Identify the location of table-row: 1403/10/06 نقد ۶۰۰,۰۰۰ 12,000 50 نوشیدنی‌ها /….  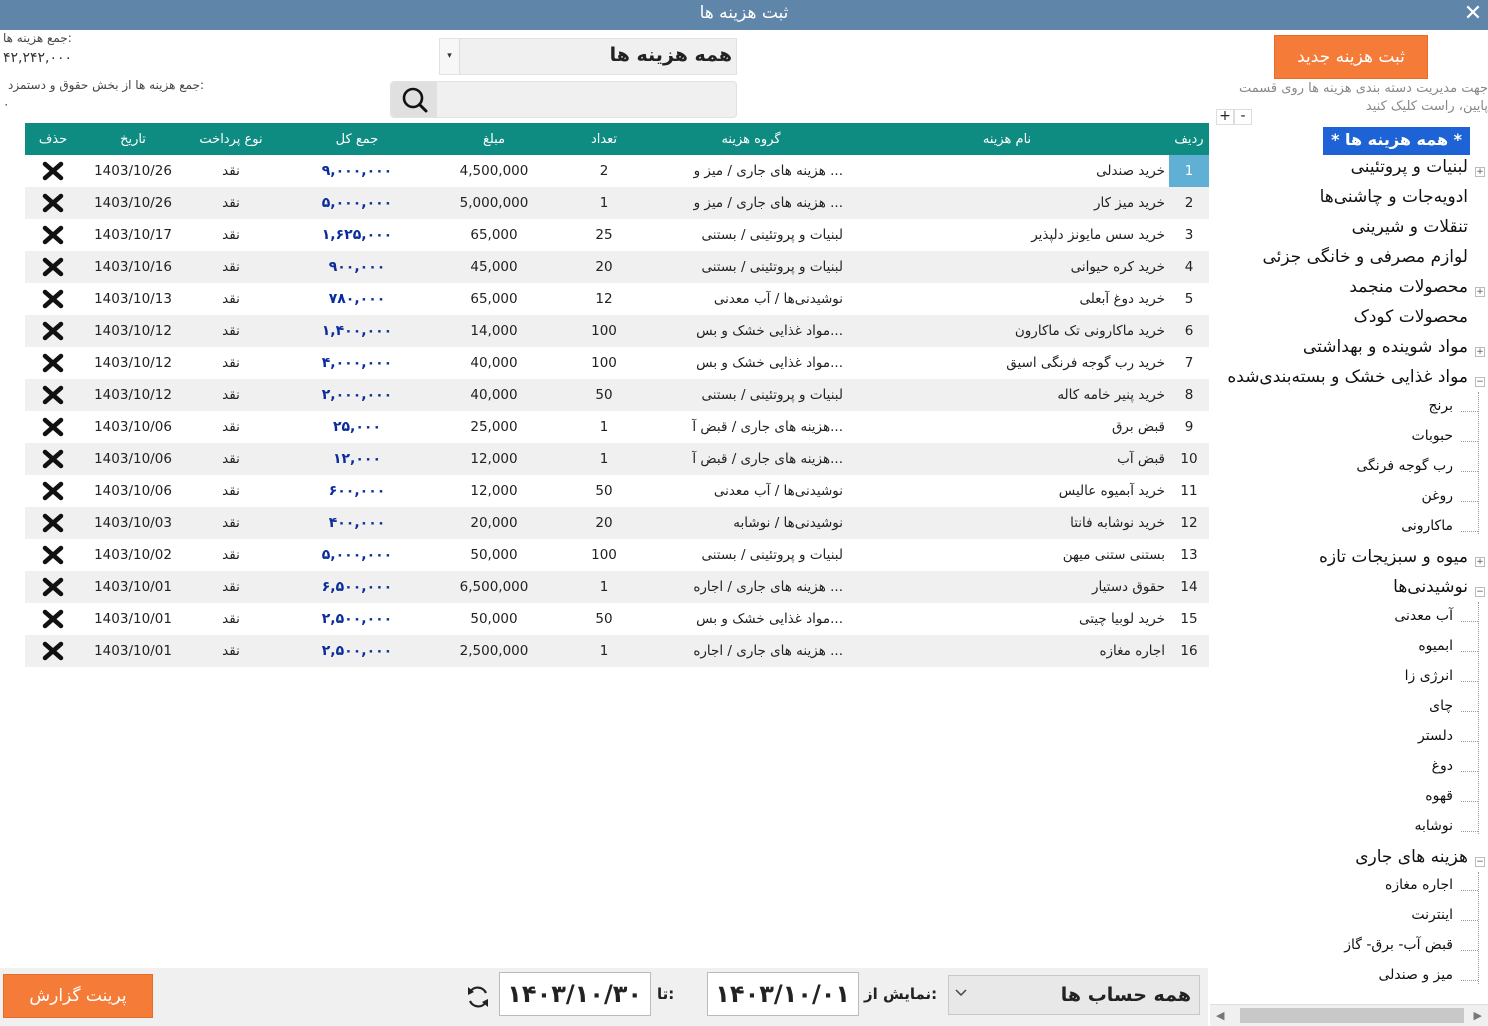
(617, 491).